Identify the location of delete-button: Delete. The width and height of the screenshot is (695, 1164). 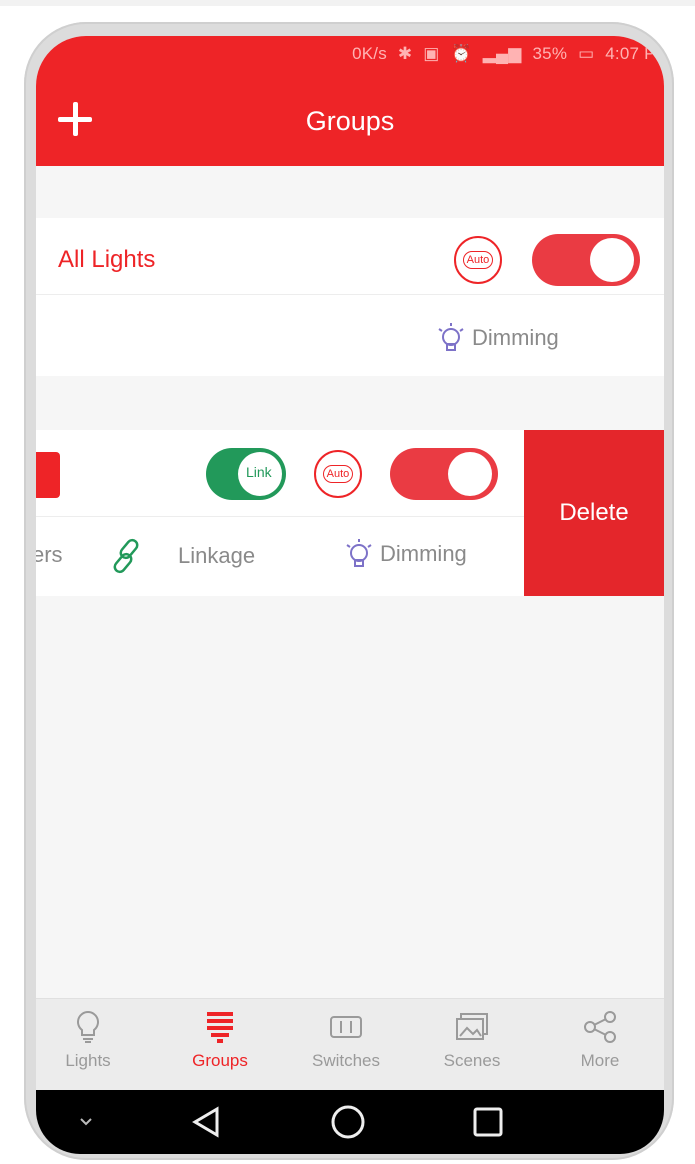
(594, 513).